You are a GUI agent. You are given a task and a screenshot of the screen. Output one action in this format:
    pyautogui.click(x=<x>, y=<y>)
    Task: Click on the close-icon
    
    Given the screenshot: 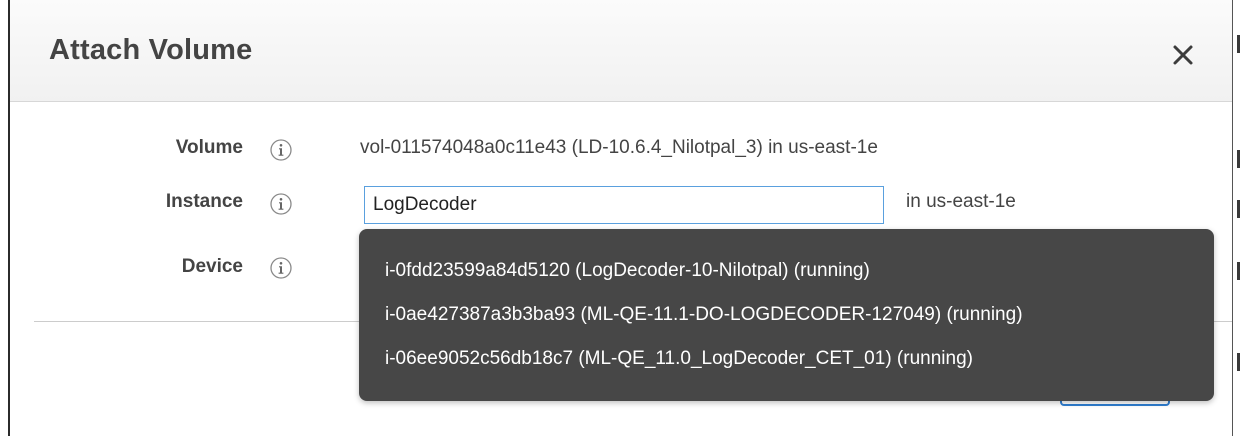 What is the action you would take?
    pyautogui.click(x=1183, y=55)
    